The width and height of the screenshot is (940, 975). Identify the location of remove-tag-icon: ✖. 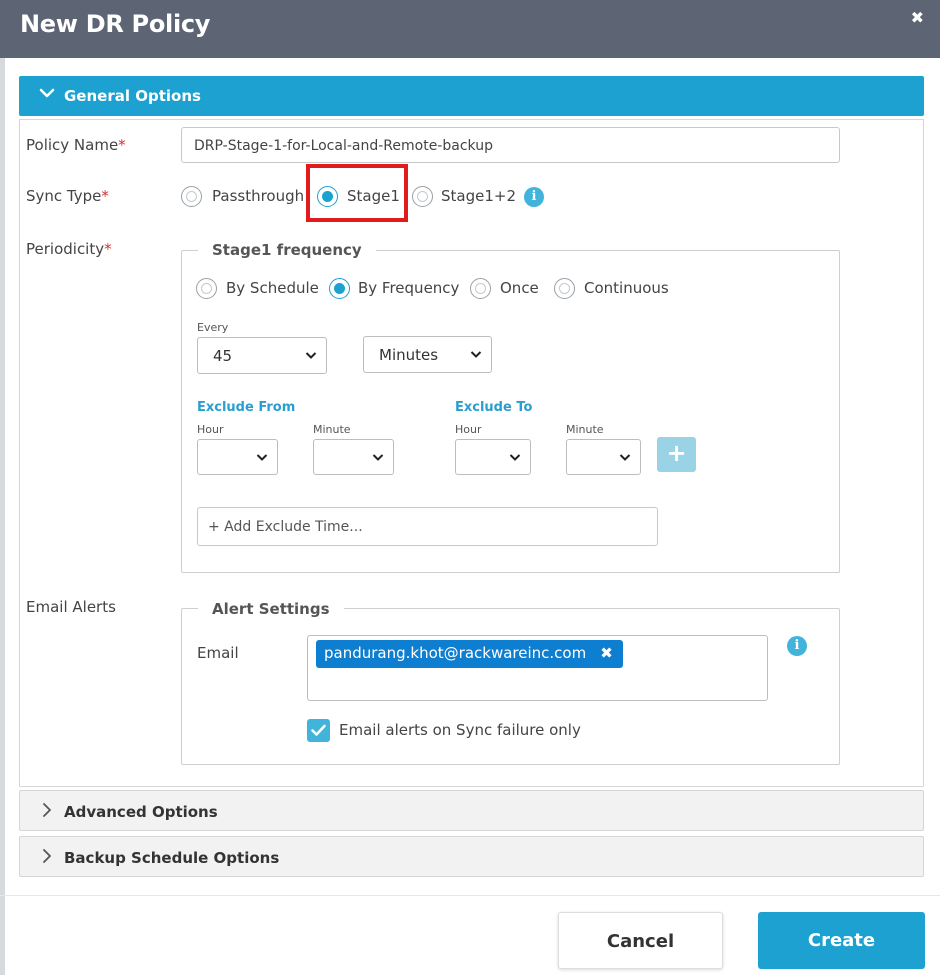
(606, 653).